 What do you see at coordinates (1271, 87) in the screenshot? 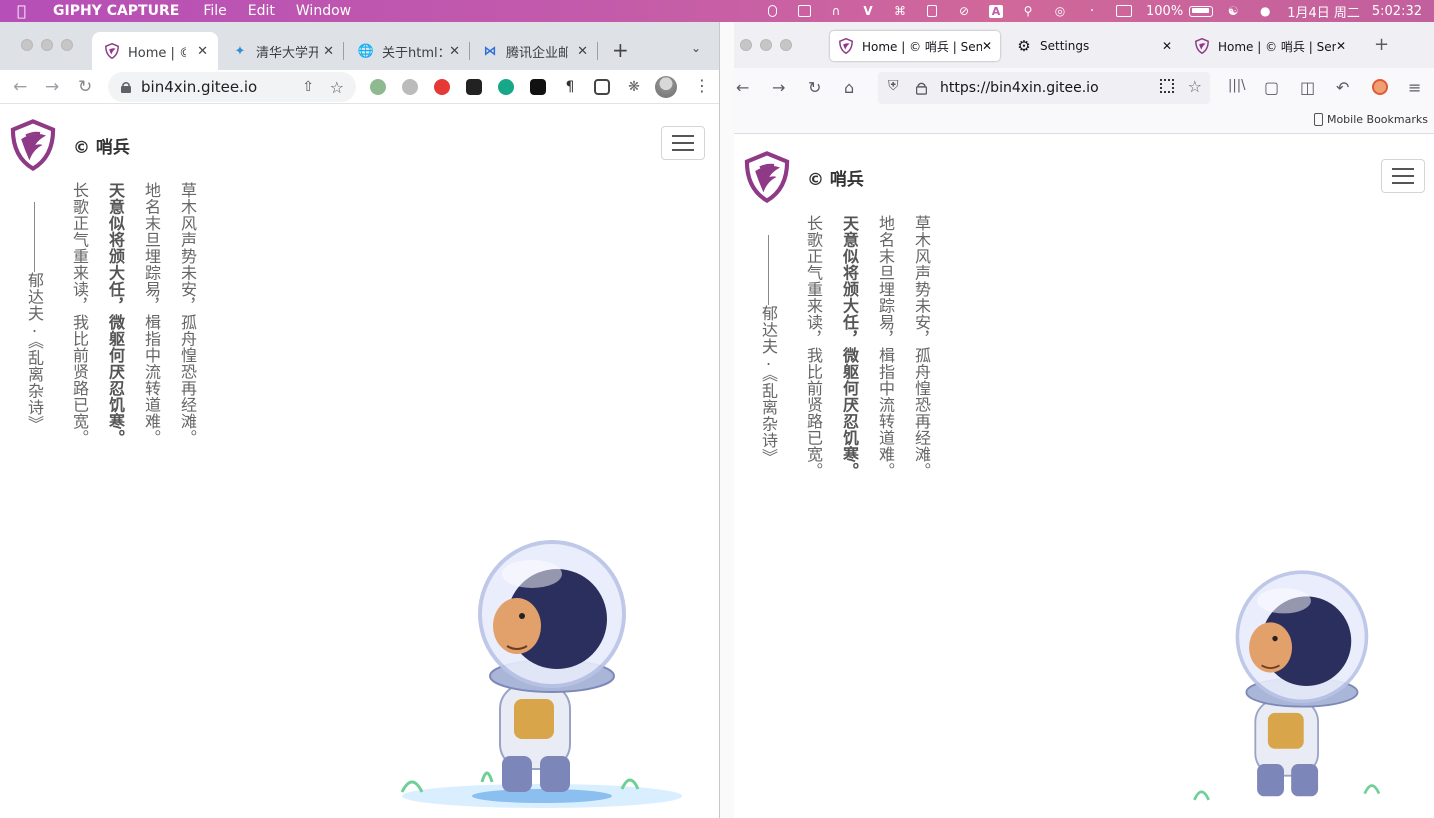
I see `extensions-icon: ▢` at bounding box center [1271, 87].